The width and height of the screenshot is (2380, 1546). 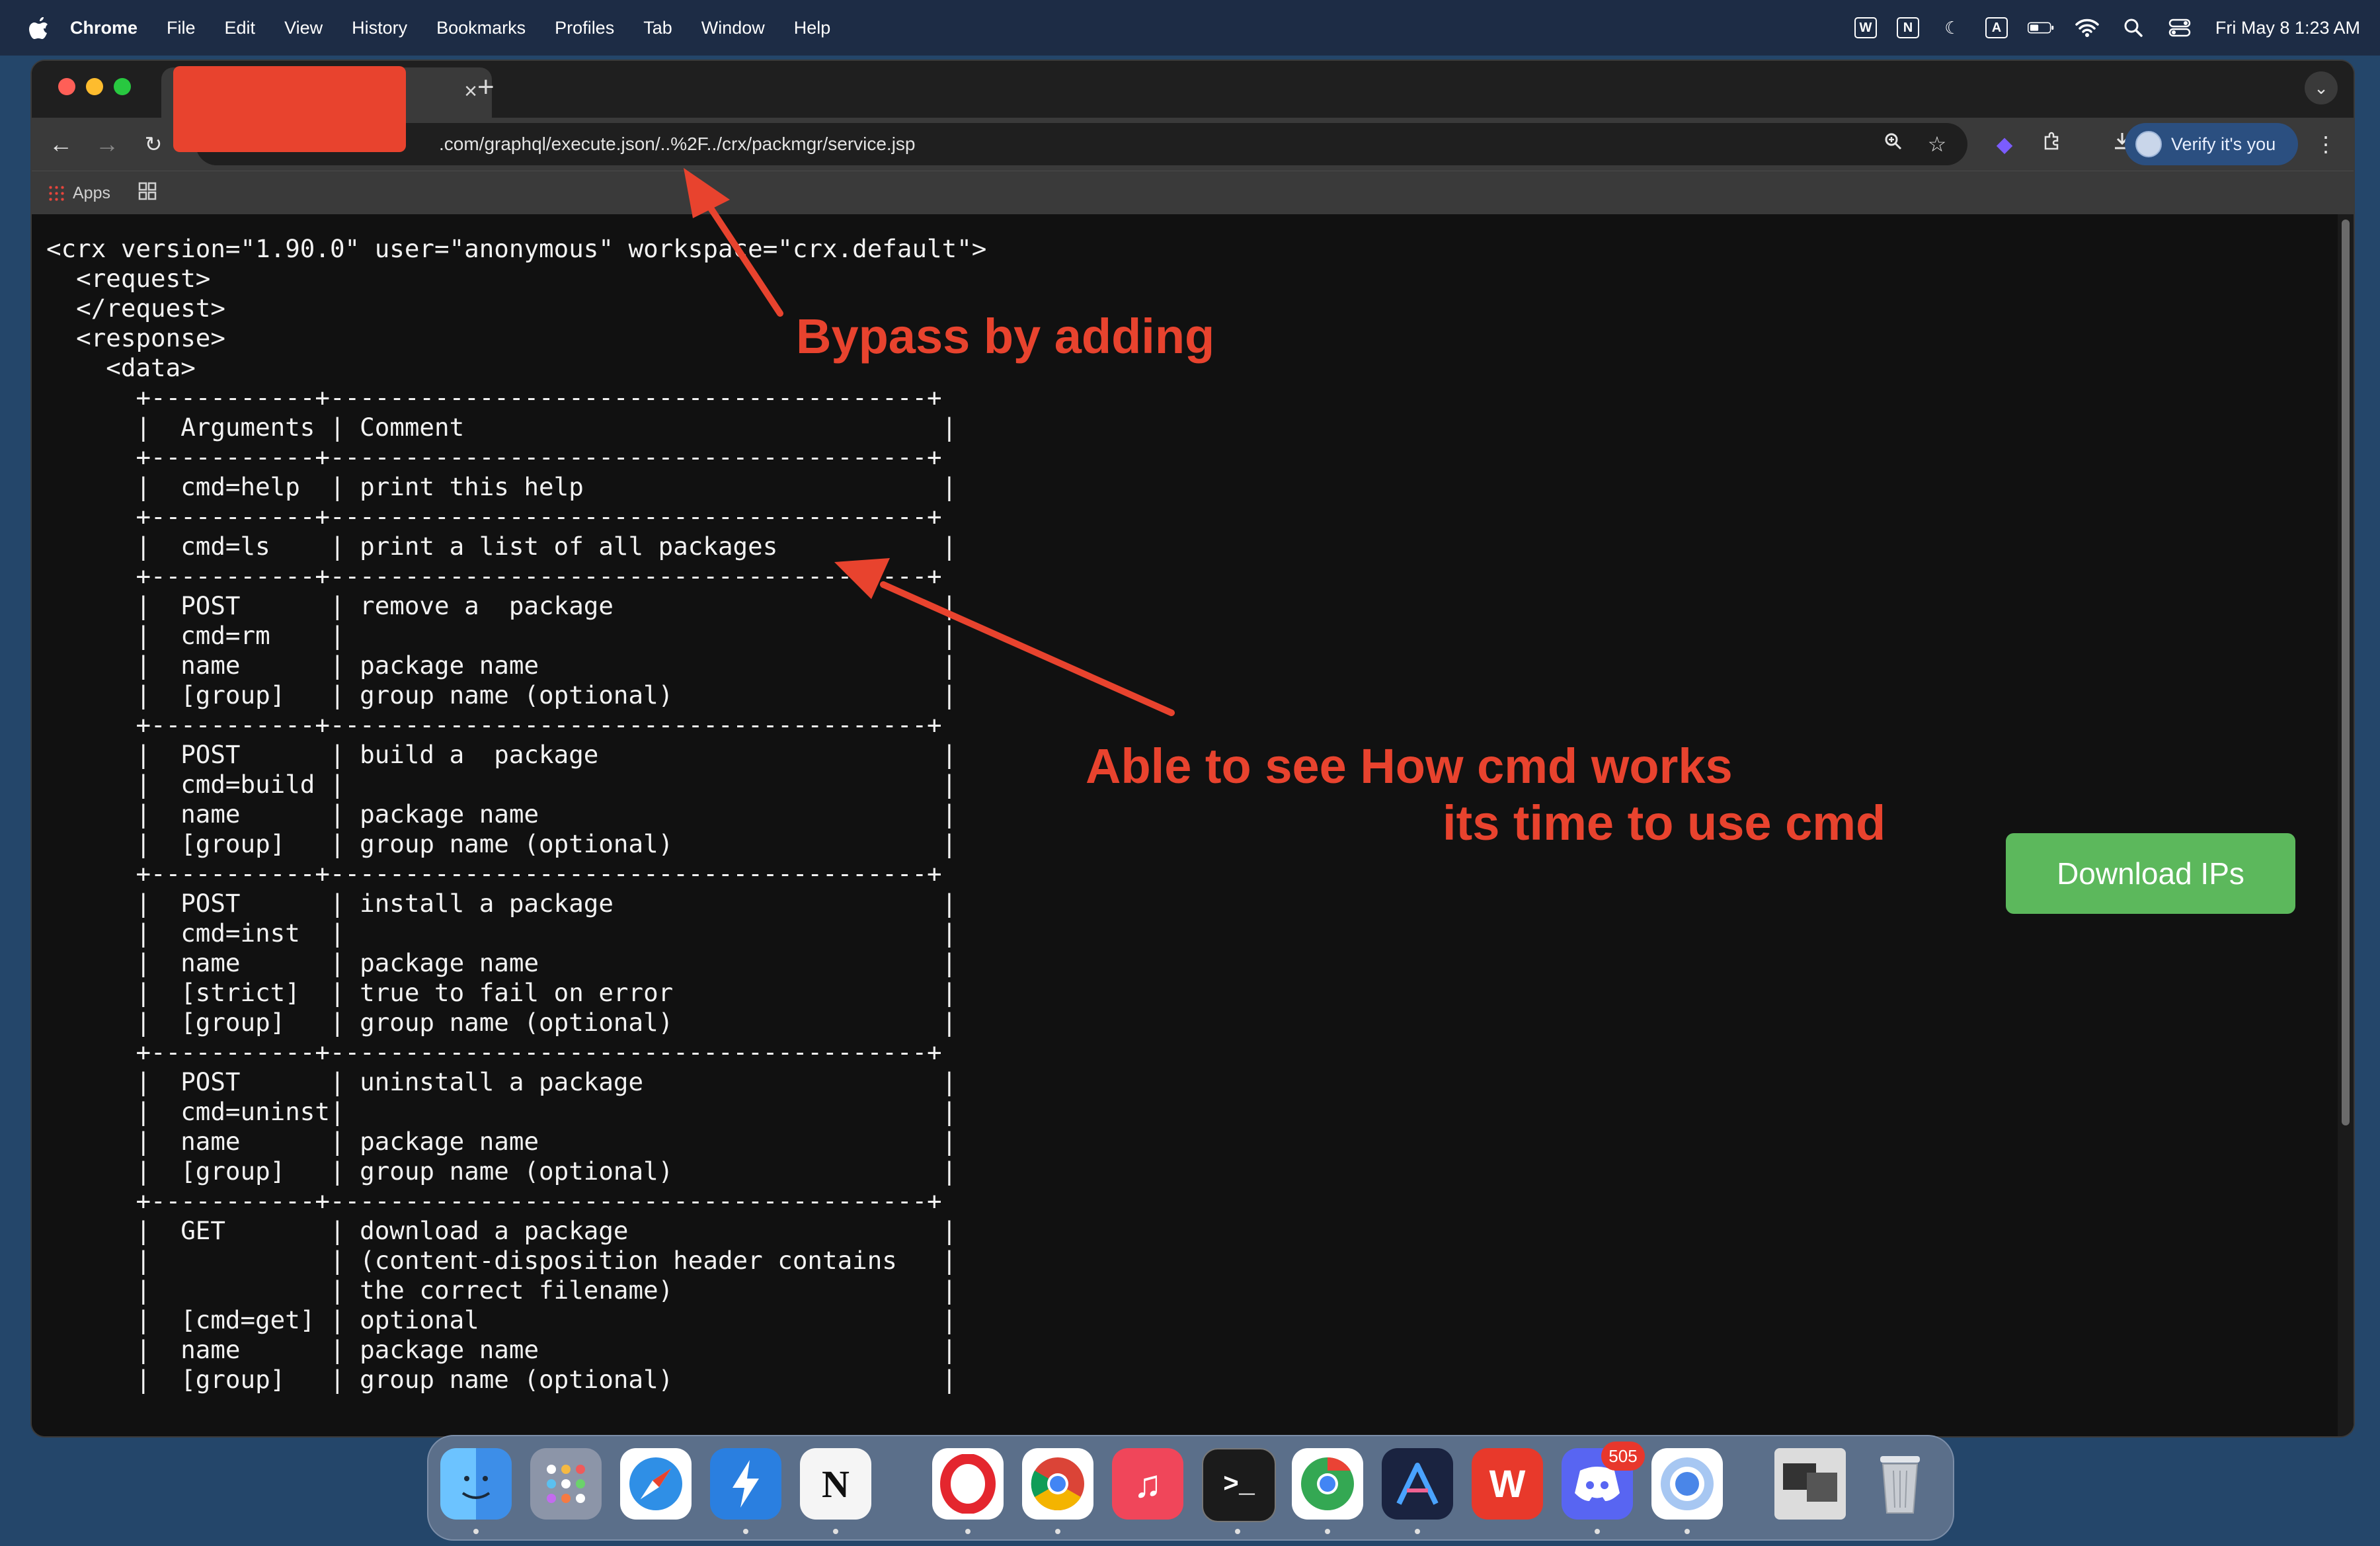 What do you see at coordinates (1147, 1484) in the screenshot?
I see `music-icon: ♫` at bounding box center [1147, 1484].